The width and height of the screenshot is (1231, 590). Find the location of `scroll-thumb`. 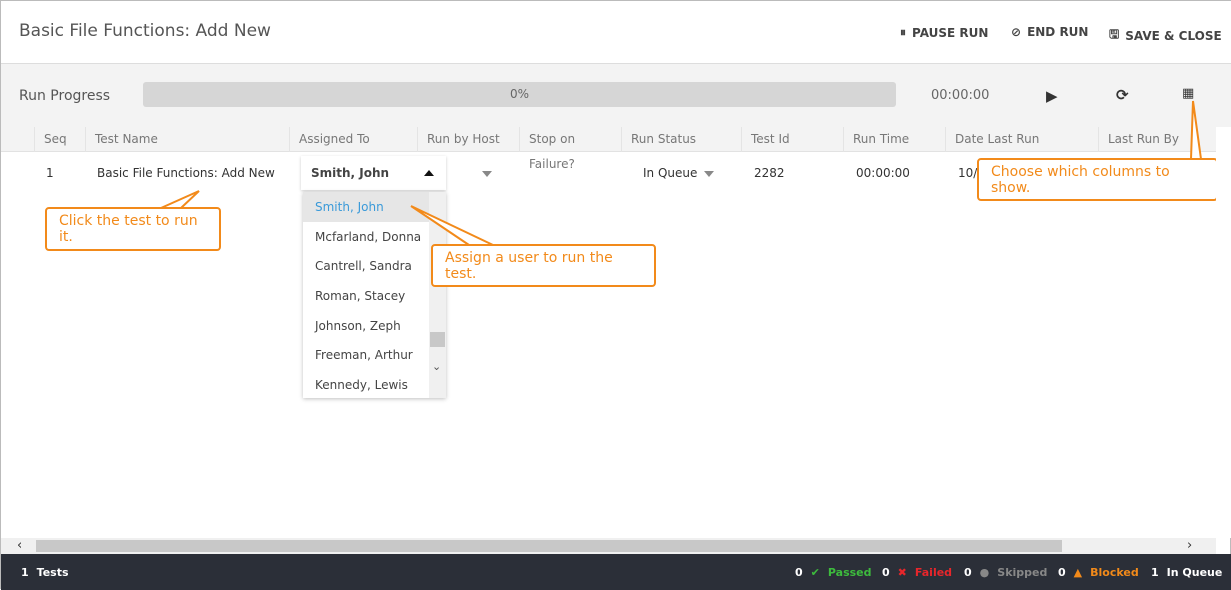

scroll-thumb is located at coordinates (549, 546).